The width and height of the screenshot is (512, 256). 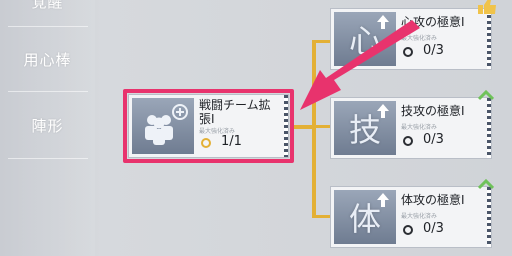 I want to click on sidebar-item-label: 陣形, so click(x=47, y=126).